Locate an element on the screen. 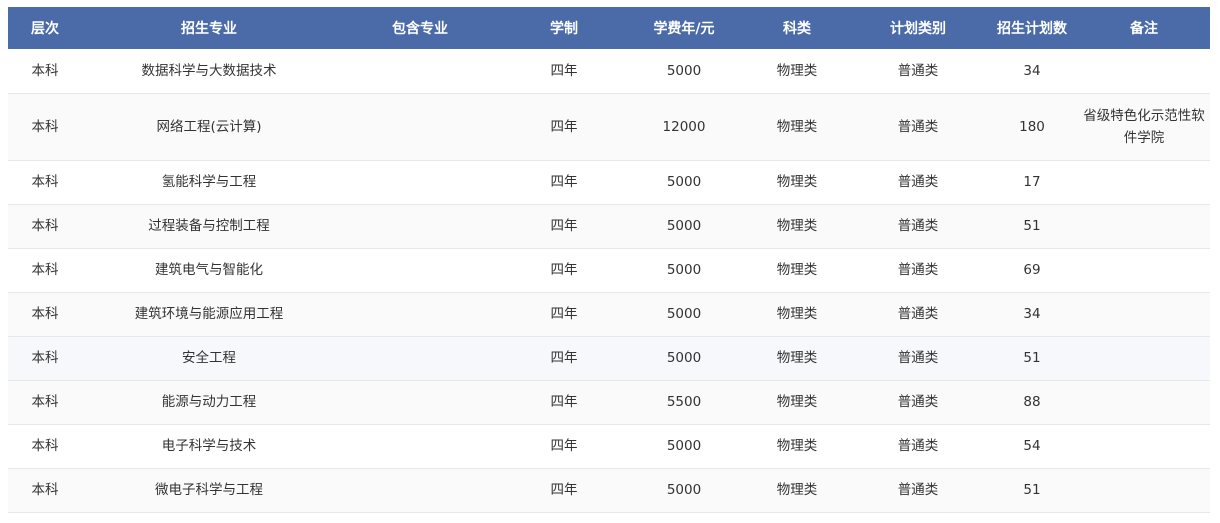  table-row: 本科 能源与动力工程 四年 5500 物理类 普通类 88 is located at coordinates (609, 402).